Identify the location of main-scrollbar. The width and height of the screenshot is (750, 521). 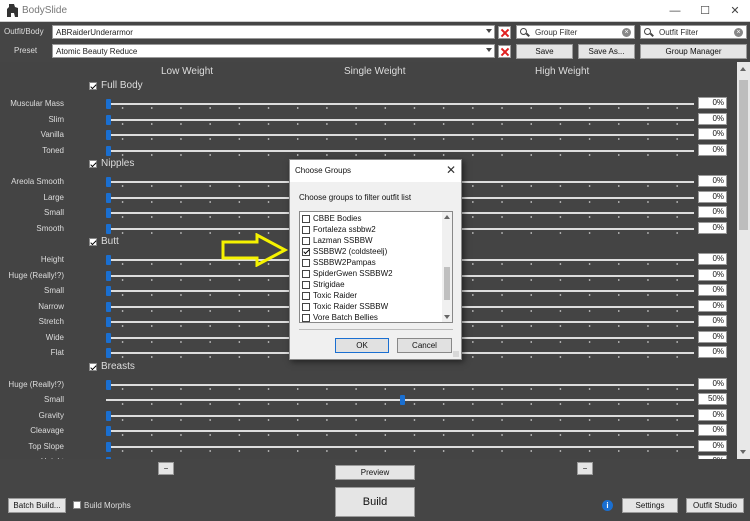
(743, 260).